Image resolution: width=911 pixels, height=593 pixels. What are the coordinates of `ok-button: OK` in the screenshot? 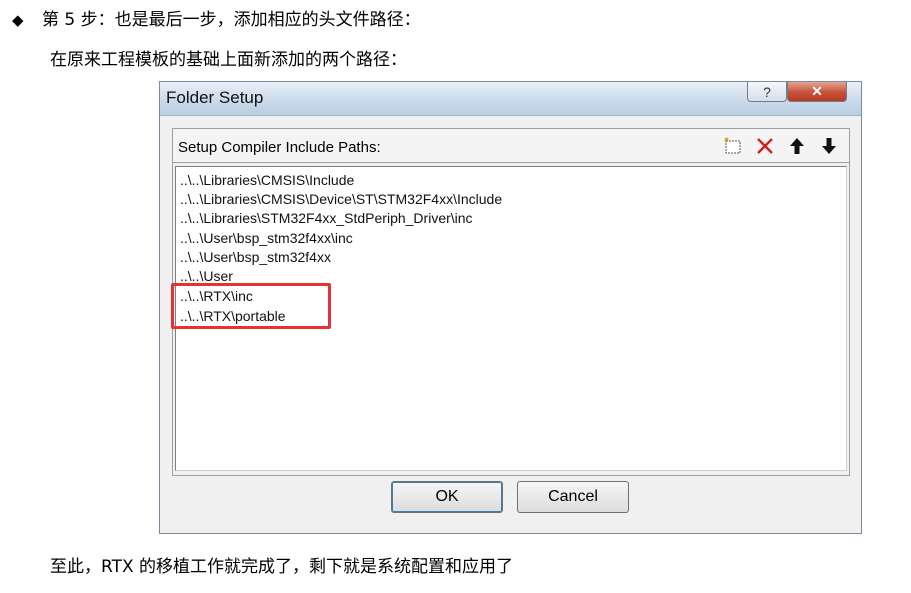 It's located at (447, 497).